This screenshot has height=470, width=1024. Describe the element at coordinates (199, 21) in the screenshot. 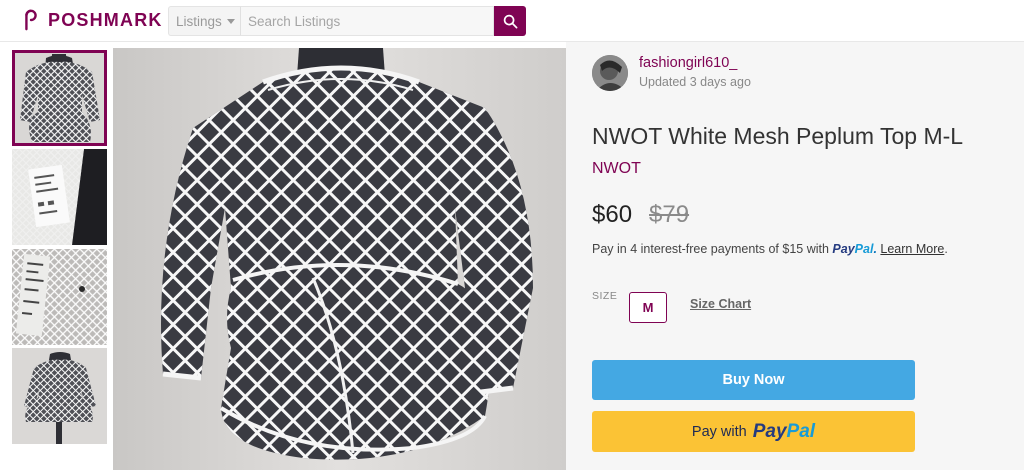

I see `category-select-value: Listings` at that location.